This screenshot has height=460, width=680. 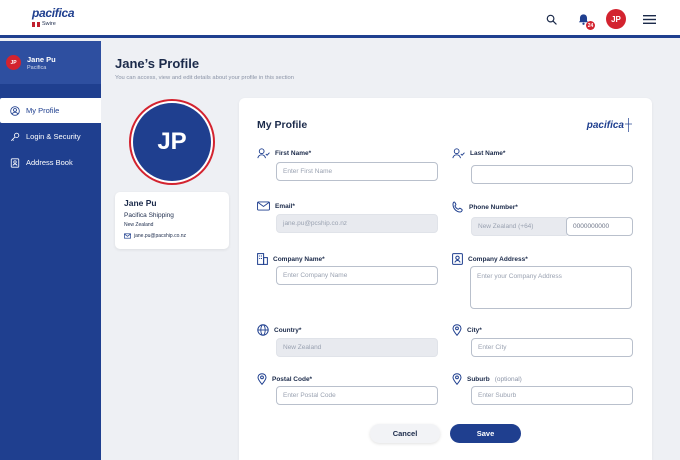 What do you see at coordinates (508, 379) in the screenshot?
I see `suburb-optional-text: (optional)` at bounding box center [508, 379].